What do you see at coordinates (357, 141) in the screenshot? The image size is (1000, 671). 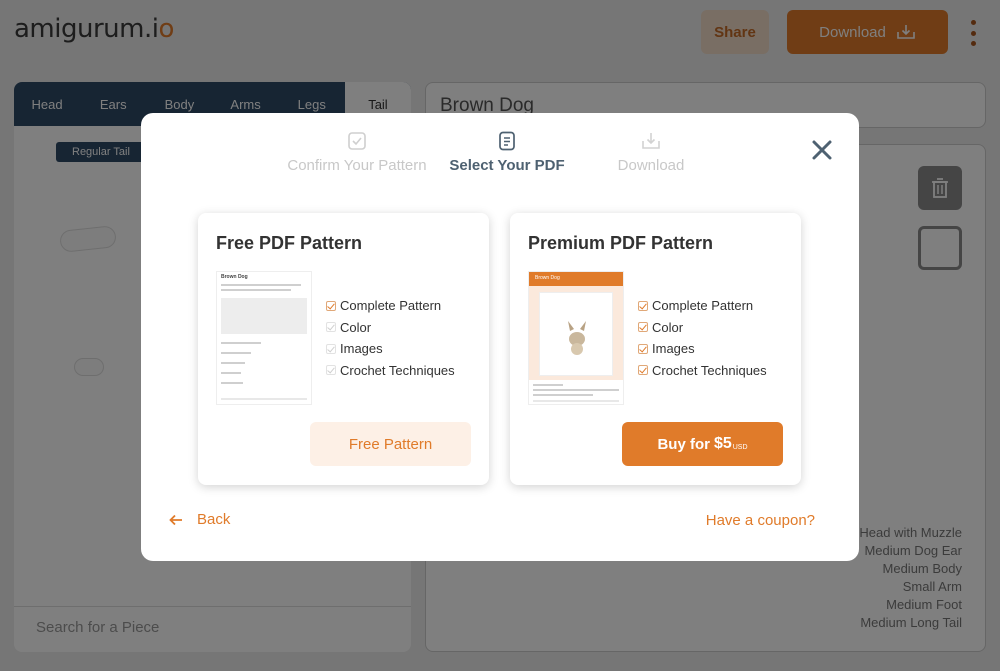 I see `checkbox-icon` at bounding box center [357, 141].